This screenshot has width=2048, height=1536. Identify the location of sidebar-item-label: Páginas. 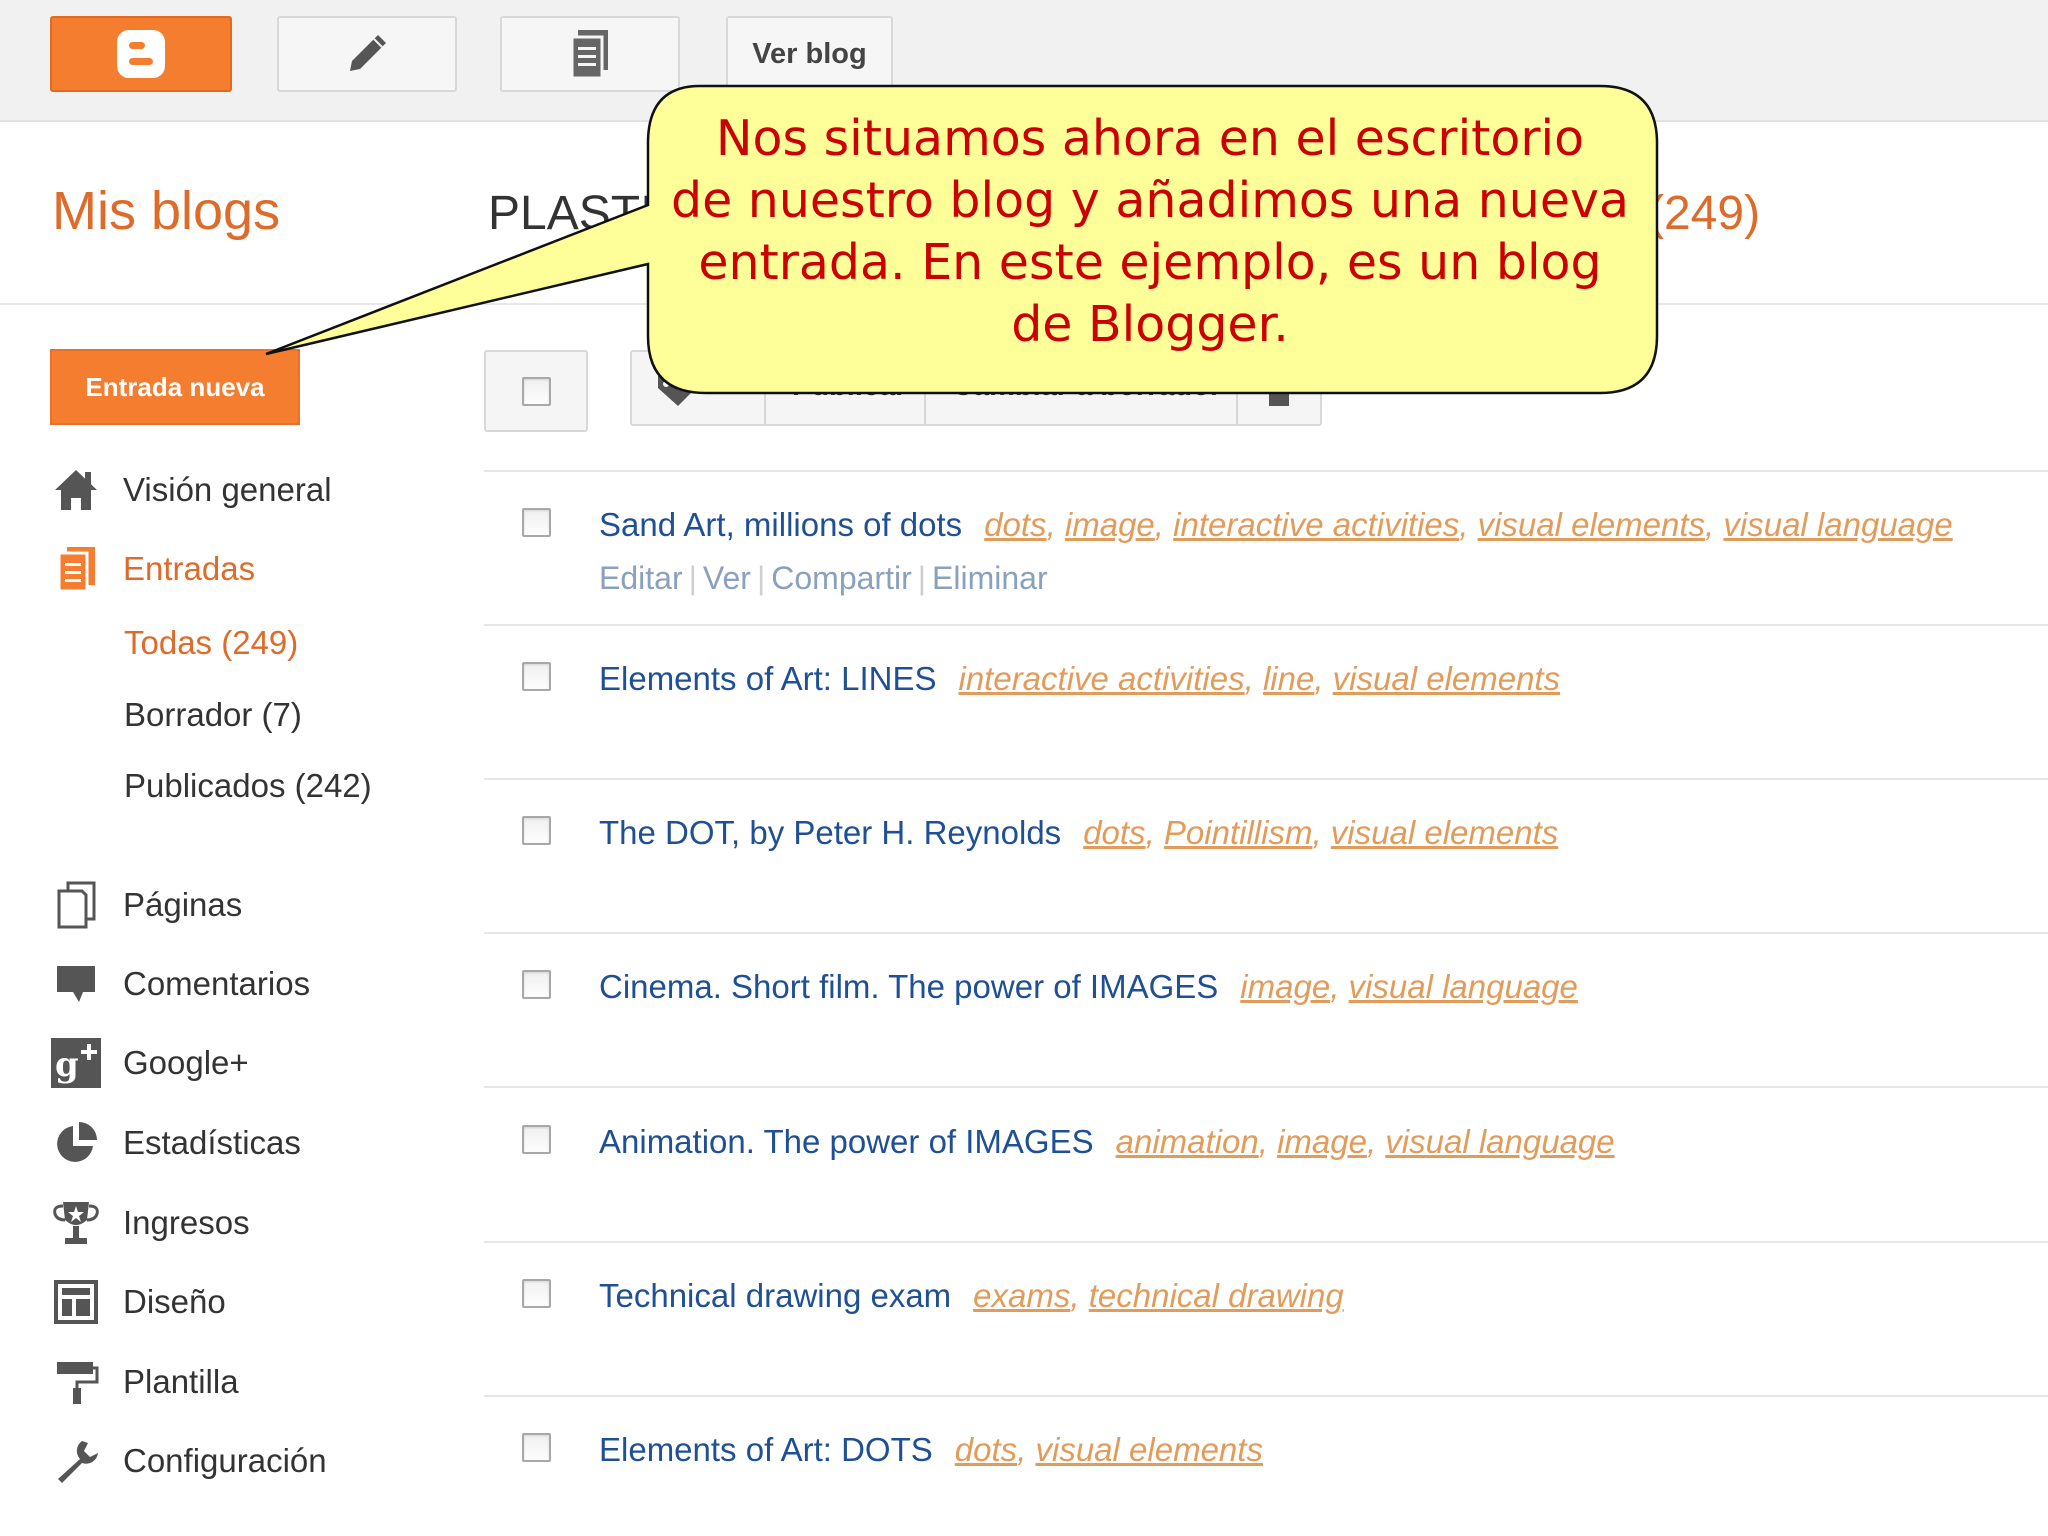
(183, 904).